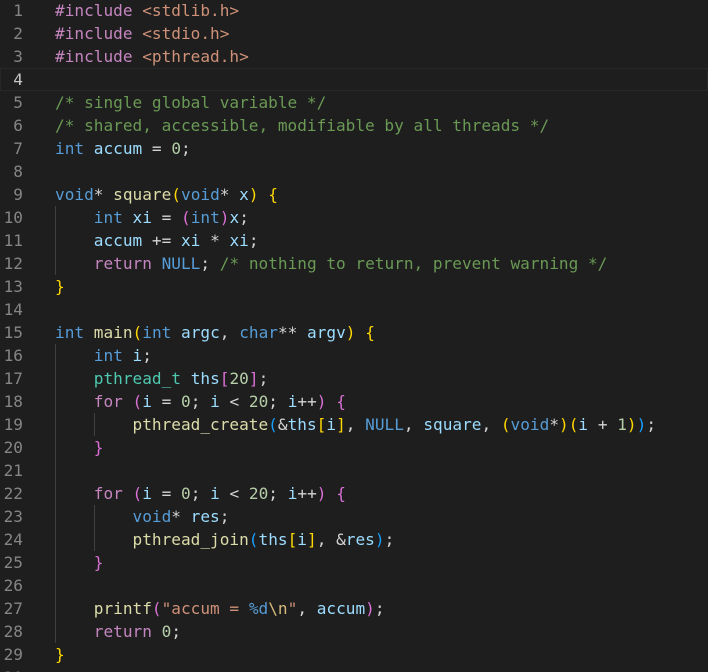  What do you see at coordinates (195, 56) in the screenshot?
I see `code-token: <pthread.h>` at bounding box center [195, 56].